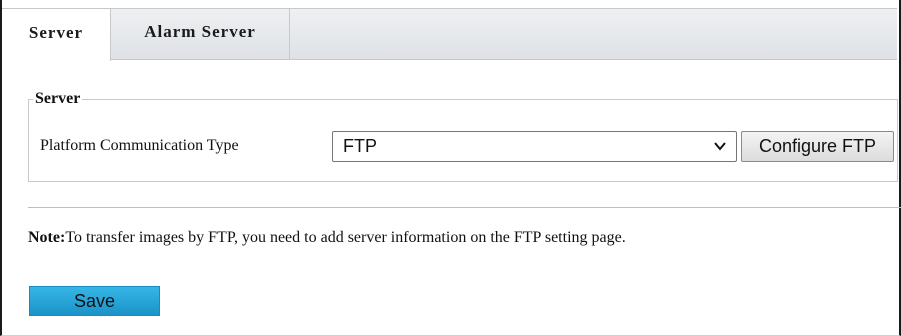 Image resolution: width=901 pixels, height=336 pixels. What do you see at coordinates (817, 146) in the screenshot?
I see `configure-ftp-button: Configure FTP` at bounding box center [817, 146].